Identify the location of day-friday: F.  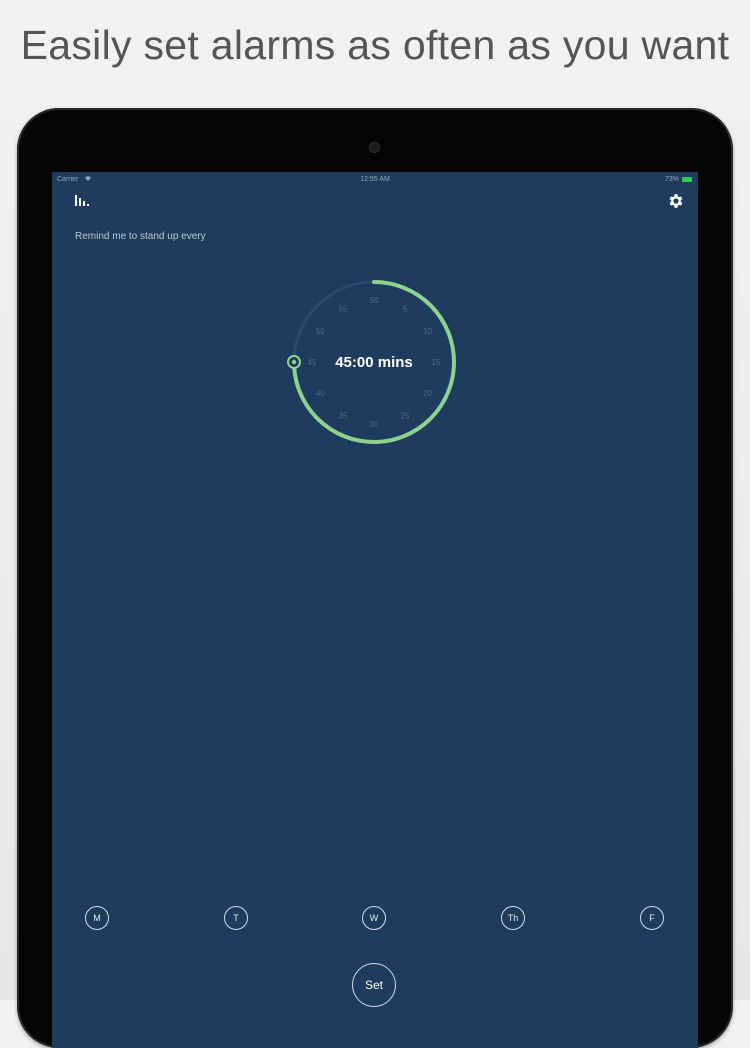
(652, 918).